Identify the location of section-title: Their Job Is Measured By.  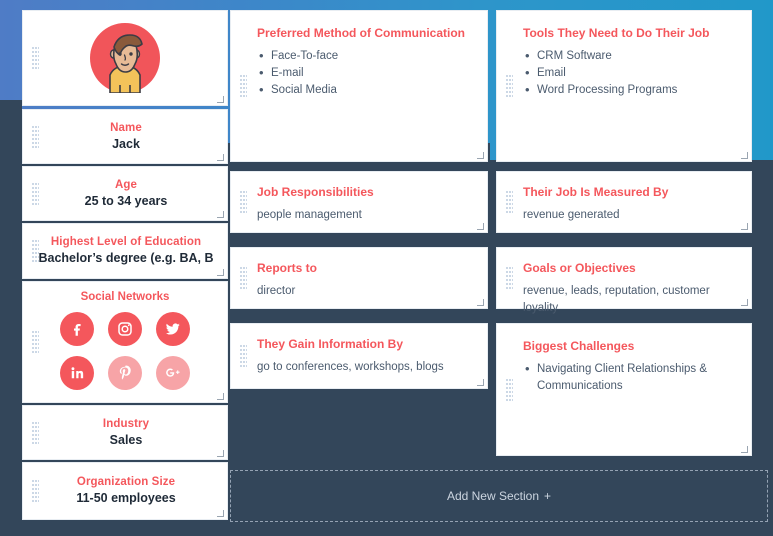
(596, 192).